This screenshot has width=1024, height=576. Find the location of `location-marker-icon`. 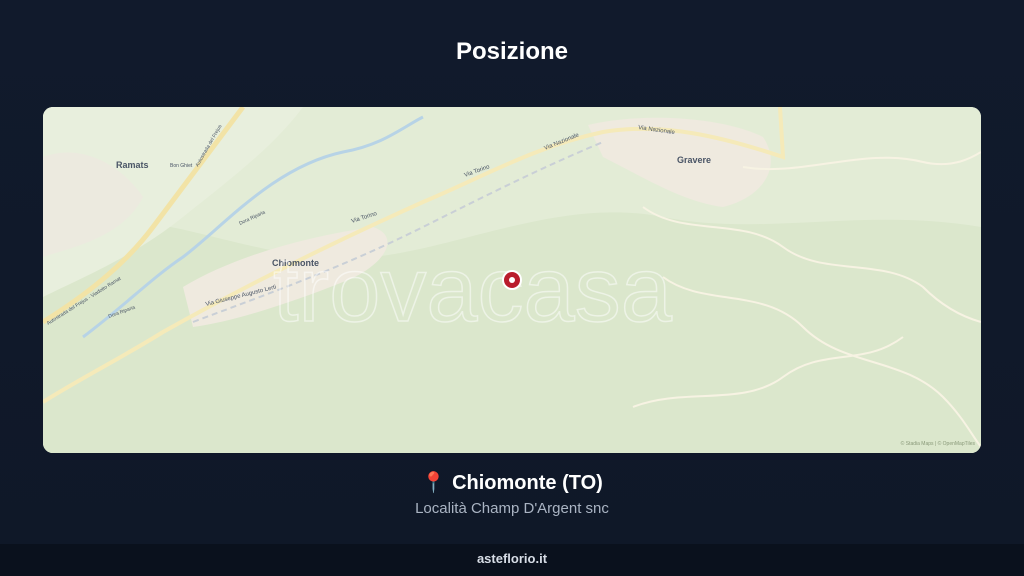

location-marker-icon is located at coordinates (512, 280).